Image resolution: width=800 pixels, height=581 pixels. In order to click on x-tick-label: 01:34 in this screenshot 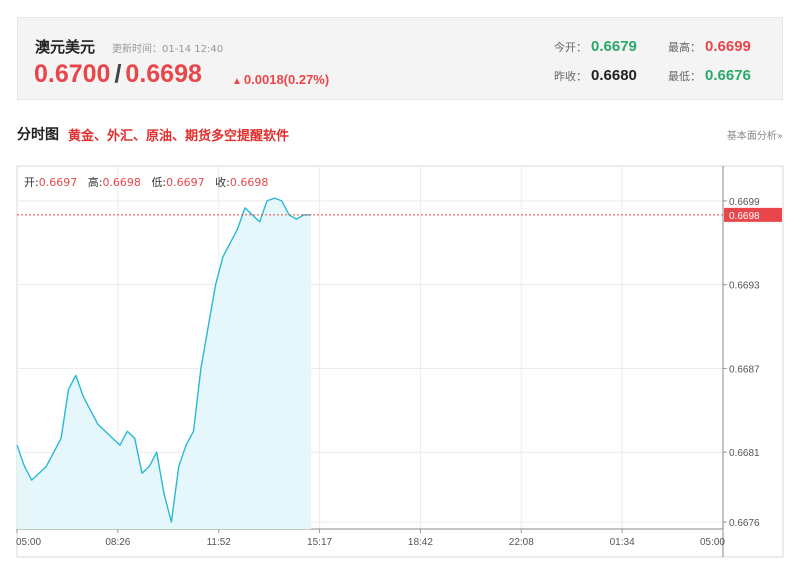, I will do `click(622, 542)`.